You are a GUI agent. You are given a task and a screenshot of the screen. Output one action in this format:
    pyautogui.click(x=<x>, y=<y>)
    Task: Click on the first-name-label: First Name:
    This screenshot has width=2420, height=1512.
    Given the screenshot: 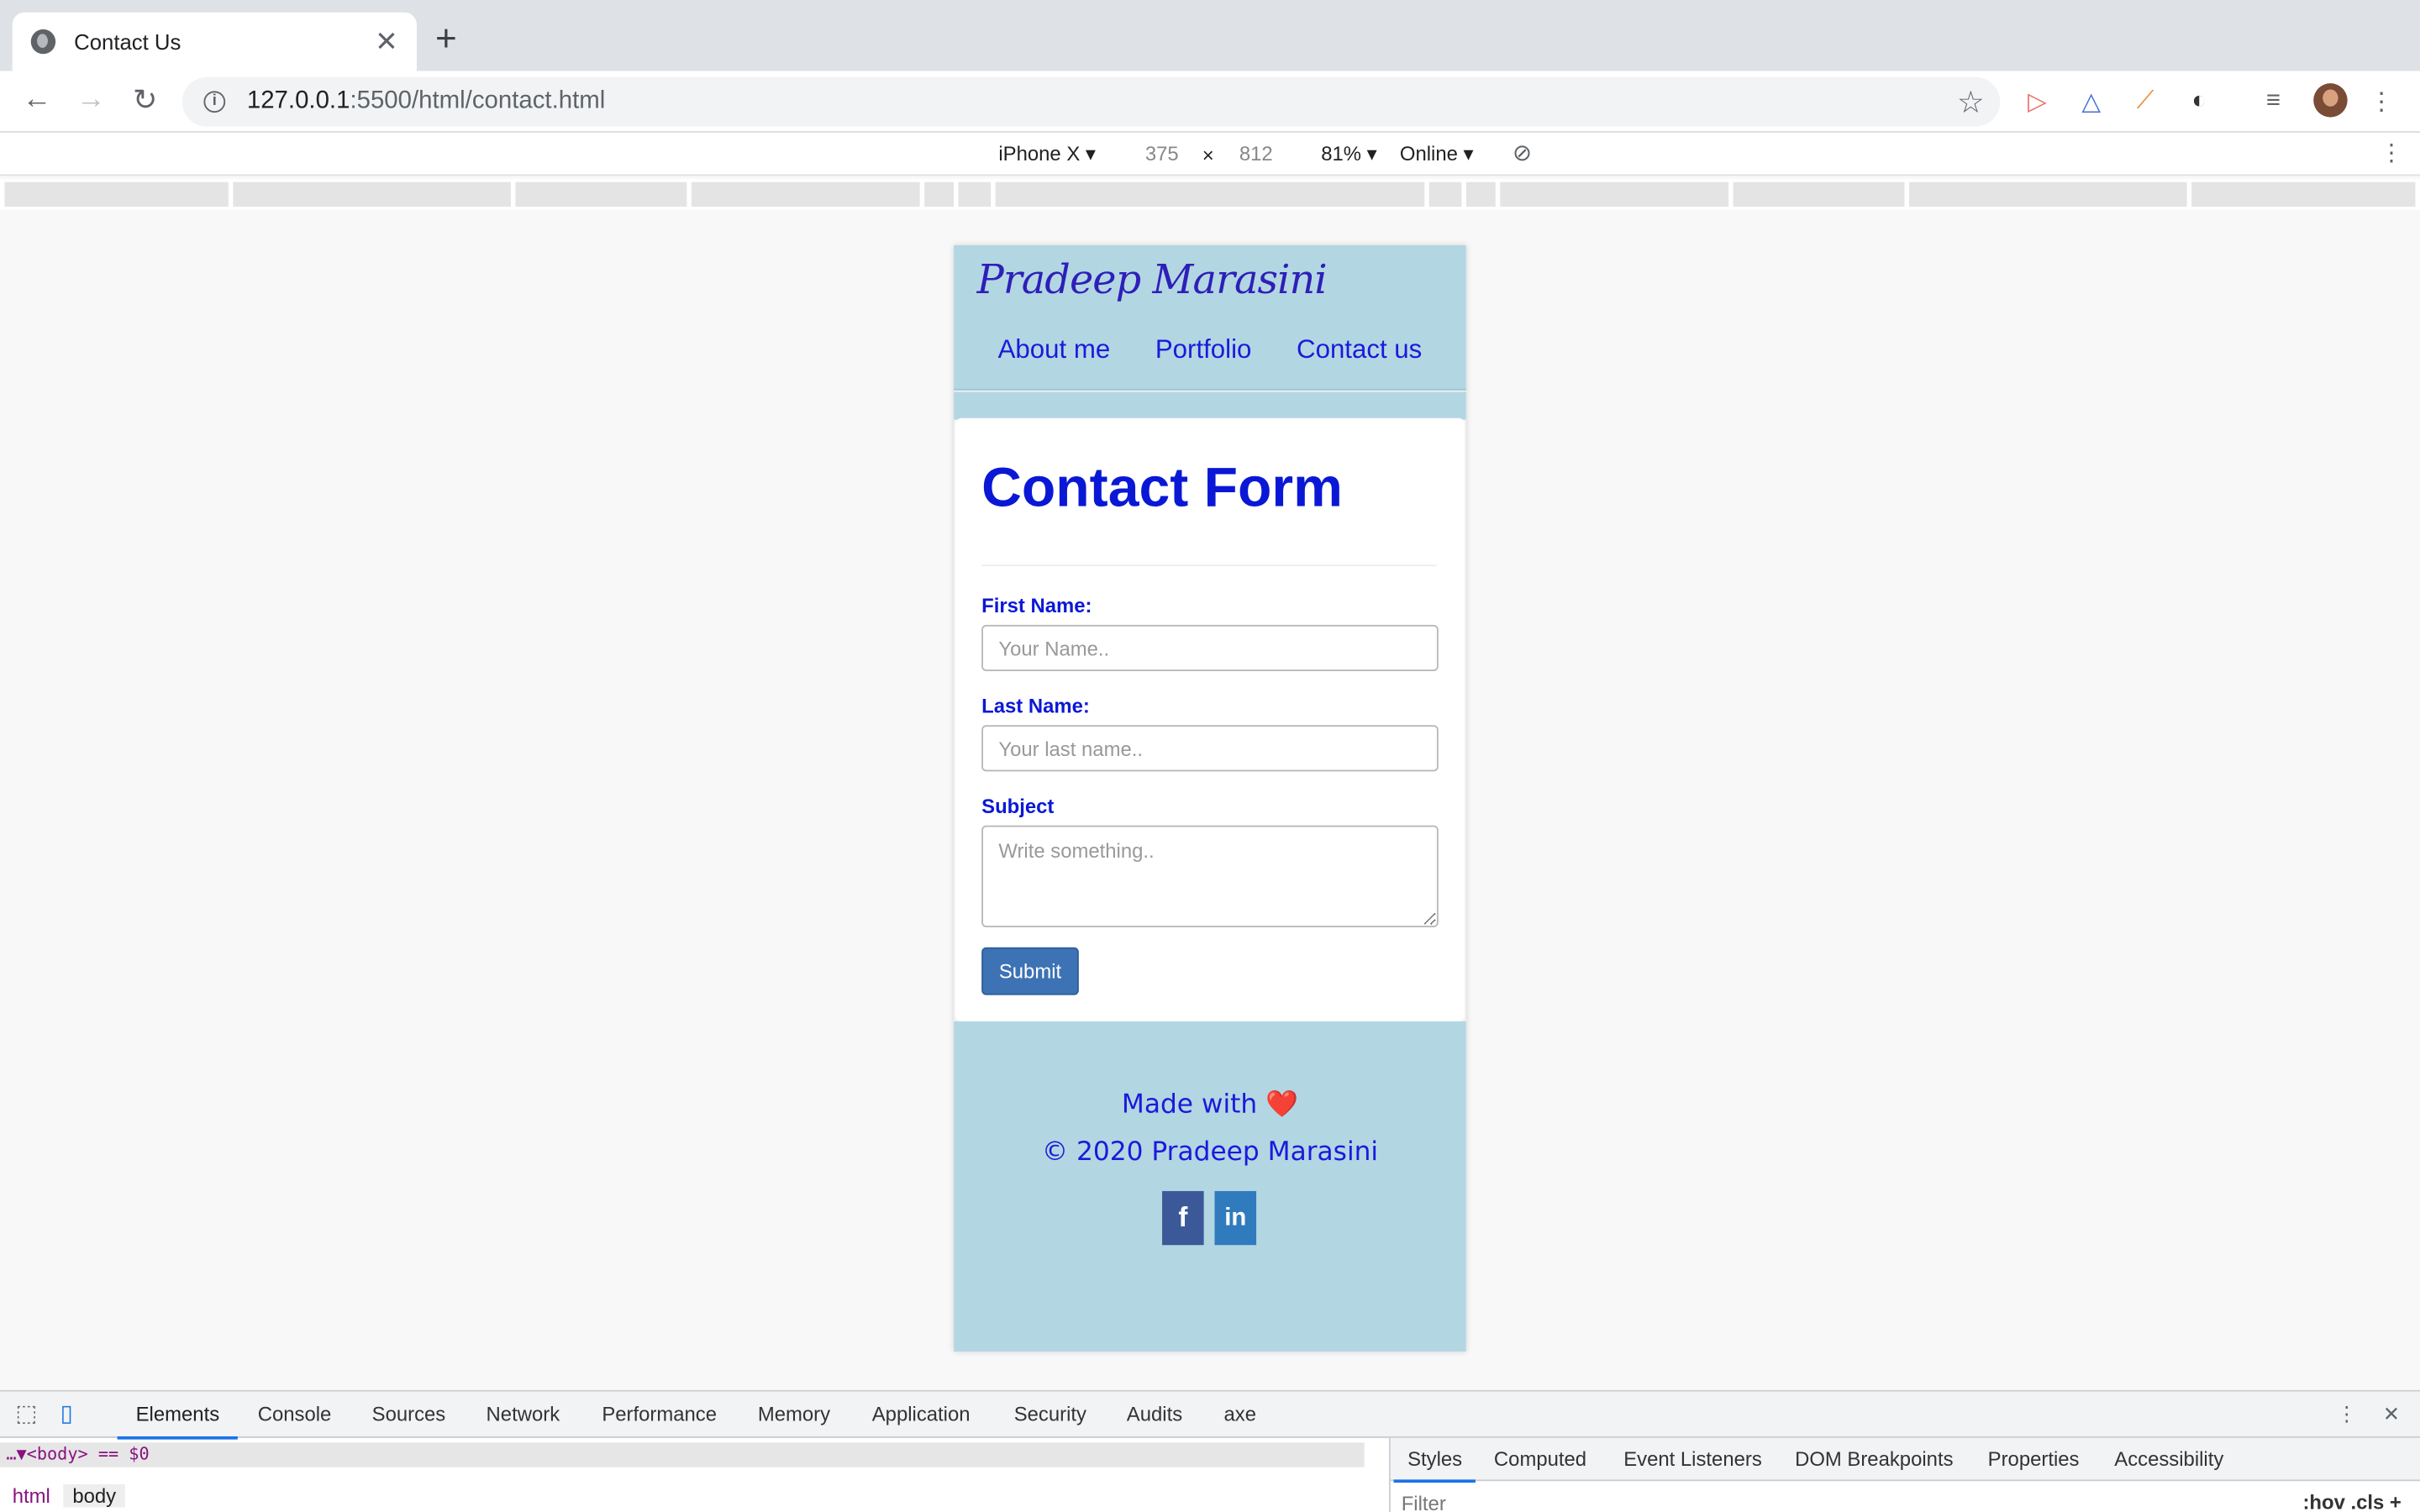 What is the action you would take?
    pyautogui.click(x=1036, y=605)
    